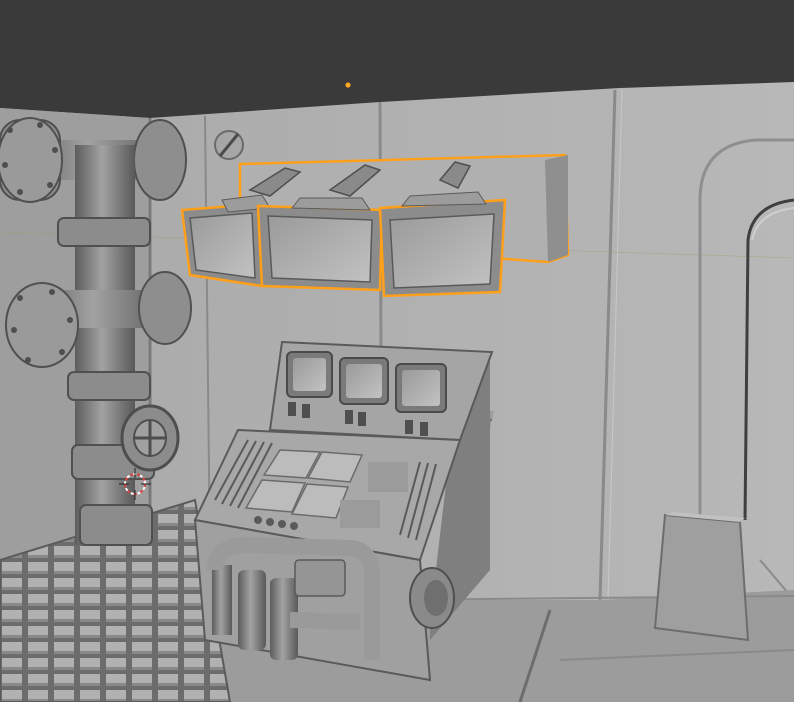 The width and height of the screenshot is (794, 702). I want to click on floor-box, so click(701, 577).